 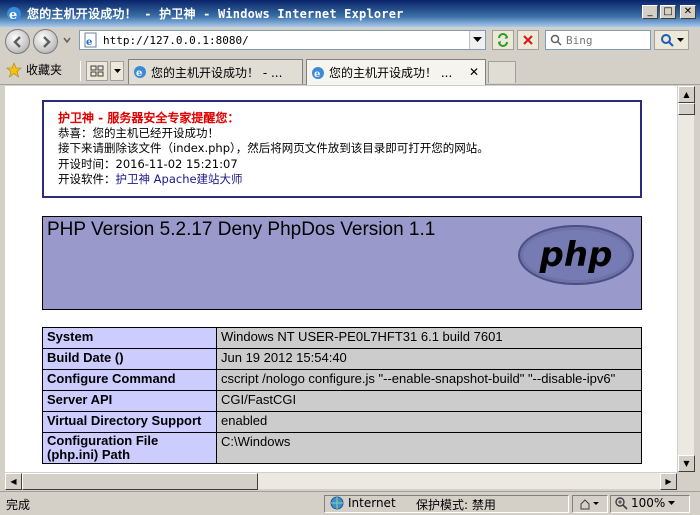 I want to click on info-value: enabled, so click(x=429, y=422).